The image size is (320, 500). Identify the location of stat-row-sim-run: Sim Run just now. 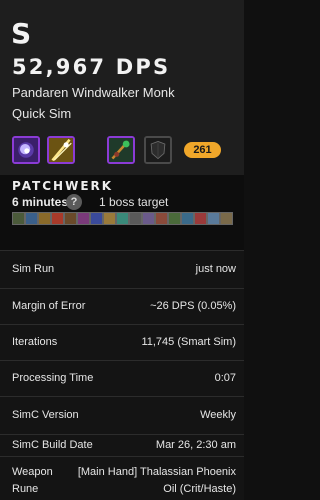
(122, 269).